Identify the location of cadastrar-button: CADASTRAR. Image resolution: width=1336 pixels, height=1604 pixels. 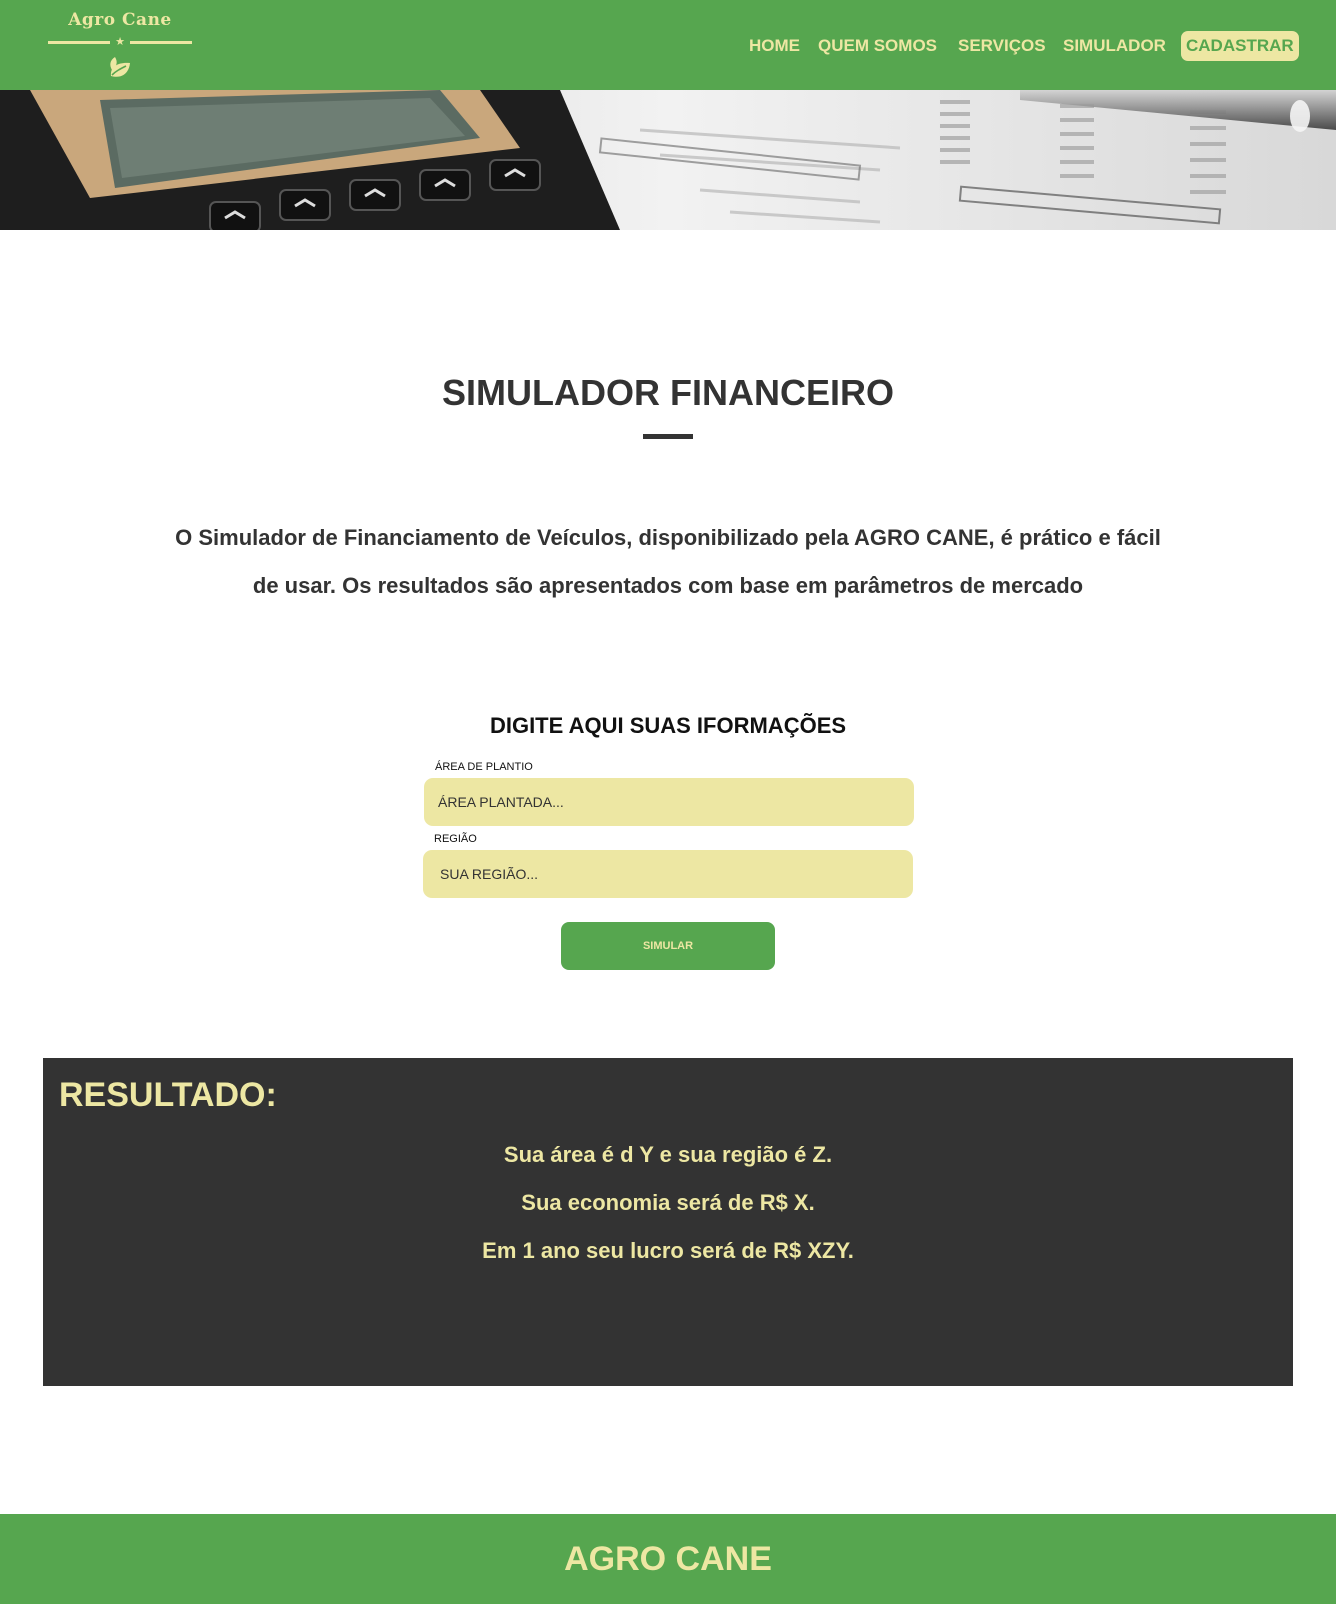
(1240, 46).